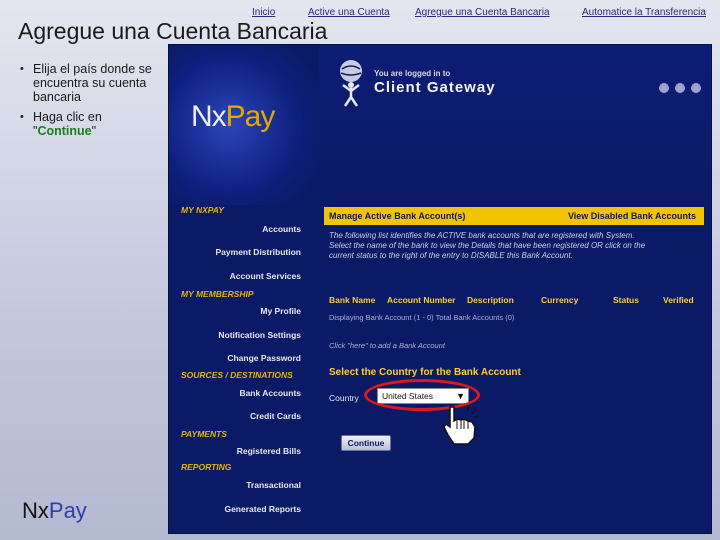  What do you see at coordinates (366, 443) in the screenshot?
I see `continue-button: Continue` at bounding box center [366, 443].